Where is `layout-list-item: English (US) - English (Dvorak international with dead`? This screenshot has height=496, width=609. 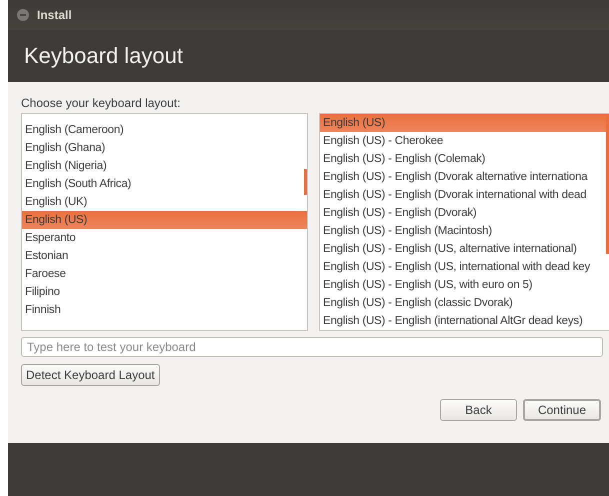
layout-list-item: English (US) - English (Dvorak international with dead is located at coordinates (464, 195).